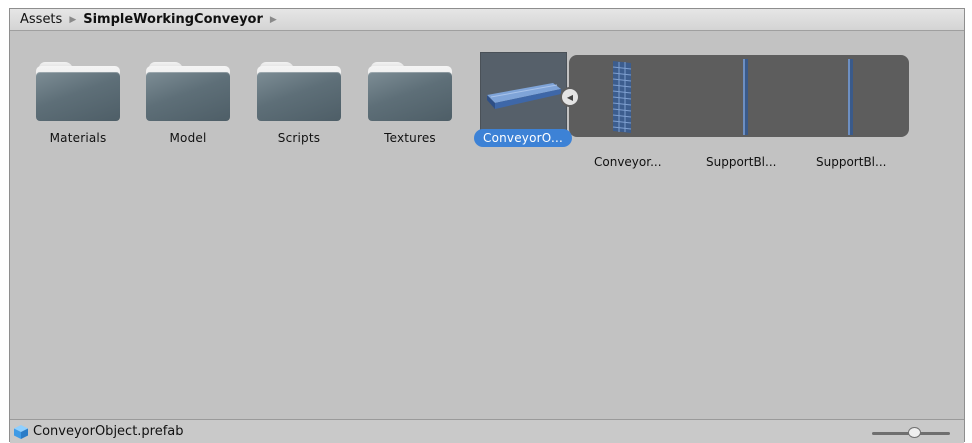 The width and height of the screenshot is (972, 443). I want to click on folder-label: Scripts, so click(299, 138).